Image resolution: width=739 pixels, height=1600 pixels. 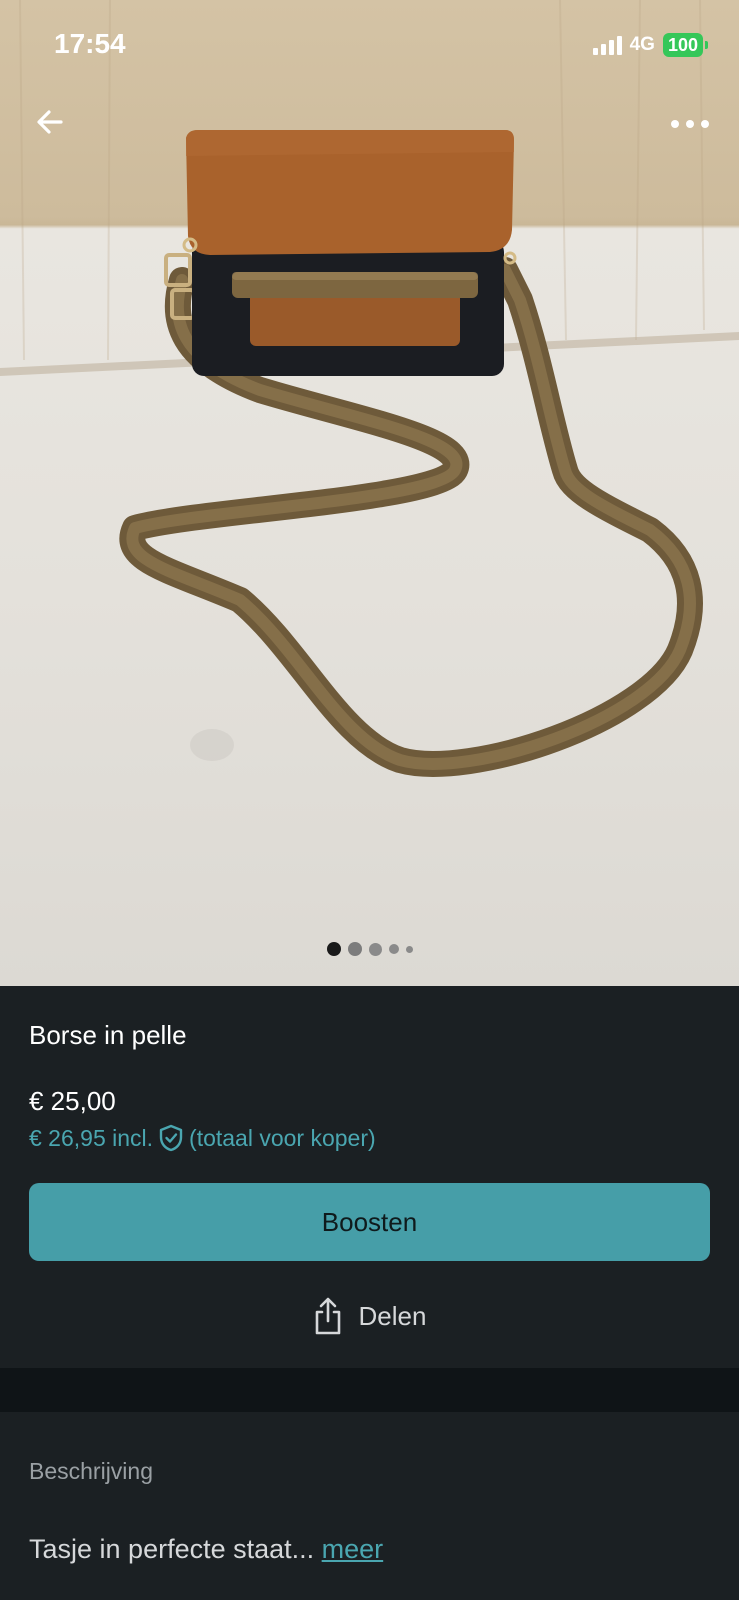 What do you see at coordinates (369, 1390) in the screenshot?
I see `section-divider` at bounding box center [369, 1390].